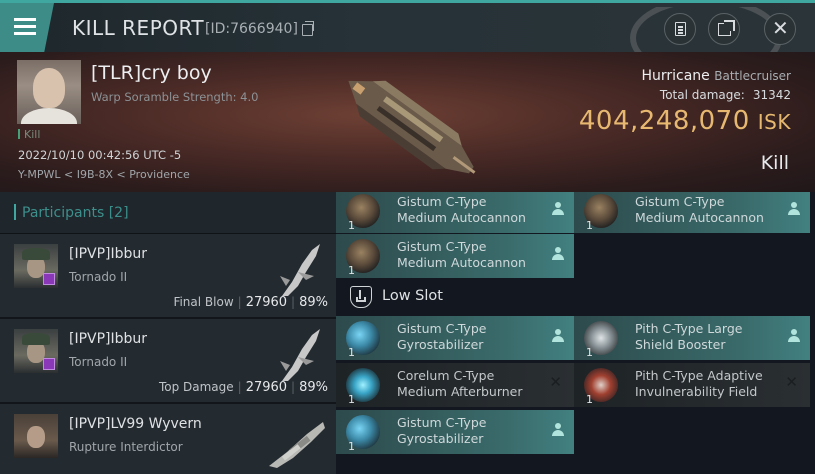 Image resolution: width=815 pixels, height=474 pixels. Describe the element at coordinates (151, 73) in the screenshot. I see `victim-name: [TLR]cry boy` at that location.